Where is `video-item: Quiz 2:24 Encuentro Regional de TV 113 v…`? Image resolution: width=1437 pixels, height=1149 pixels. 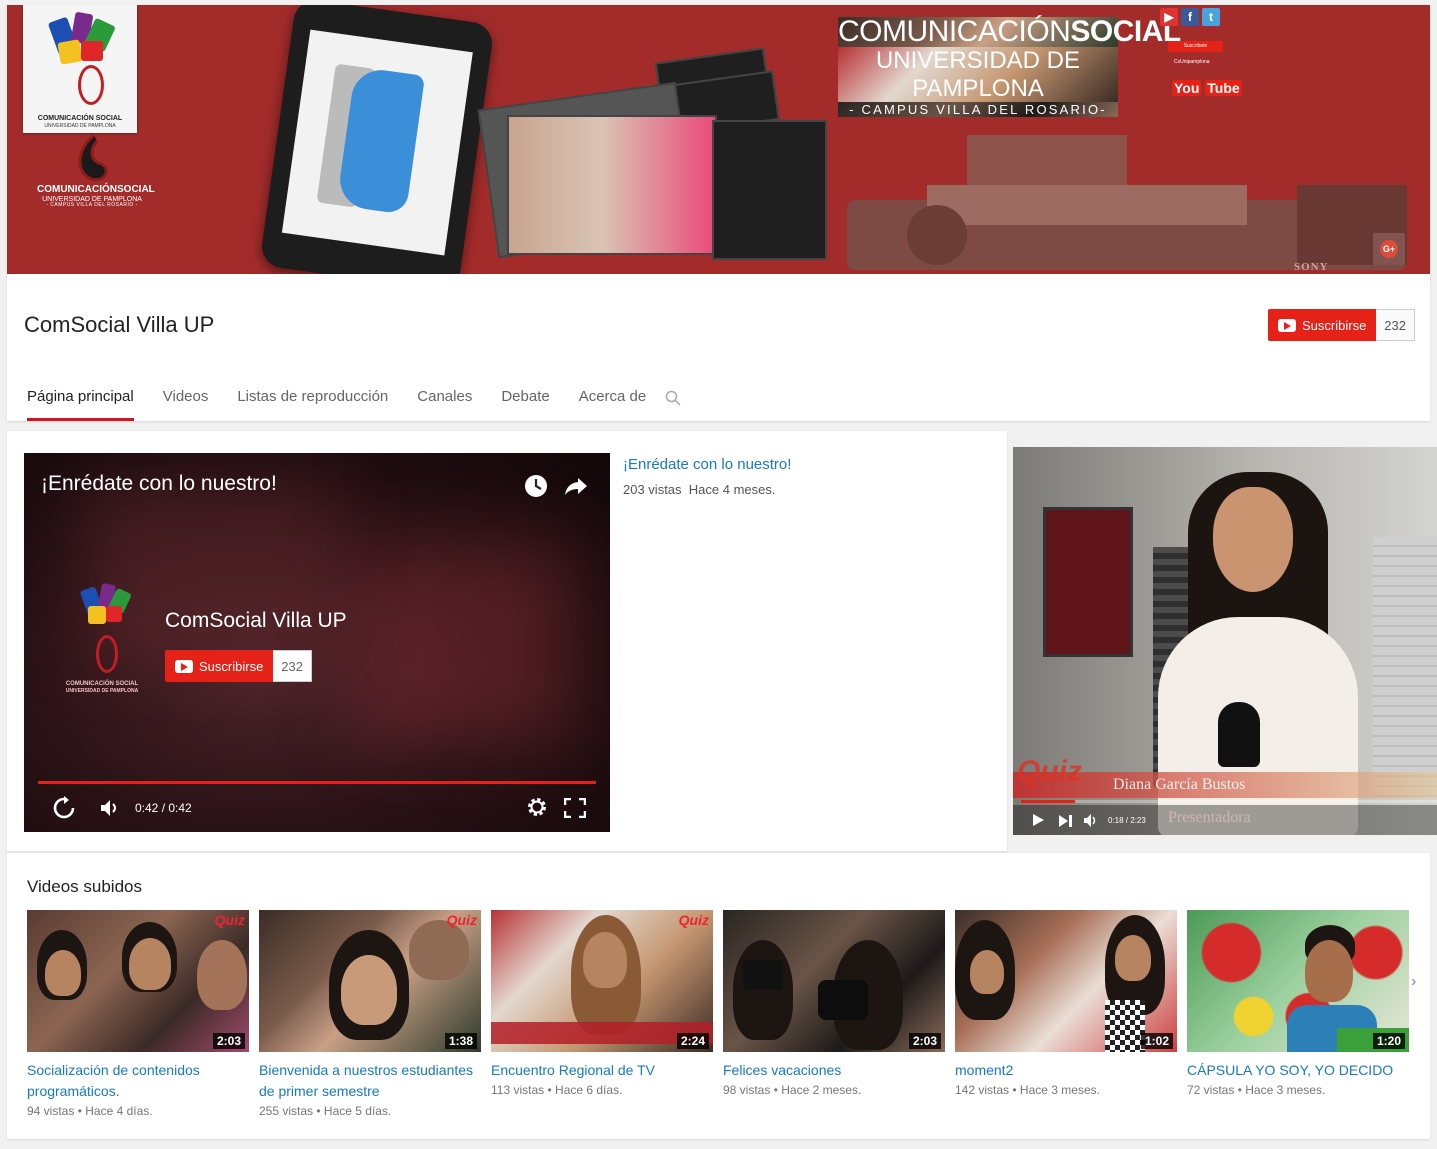
video-item: Quiz 2:24 Encuentro Regional de TV 113 v… is located at coordinates (602, 1015).